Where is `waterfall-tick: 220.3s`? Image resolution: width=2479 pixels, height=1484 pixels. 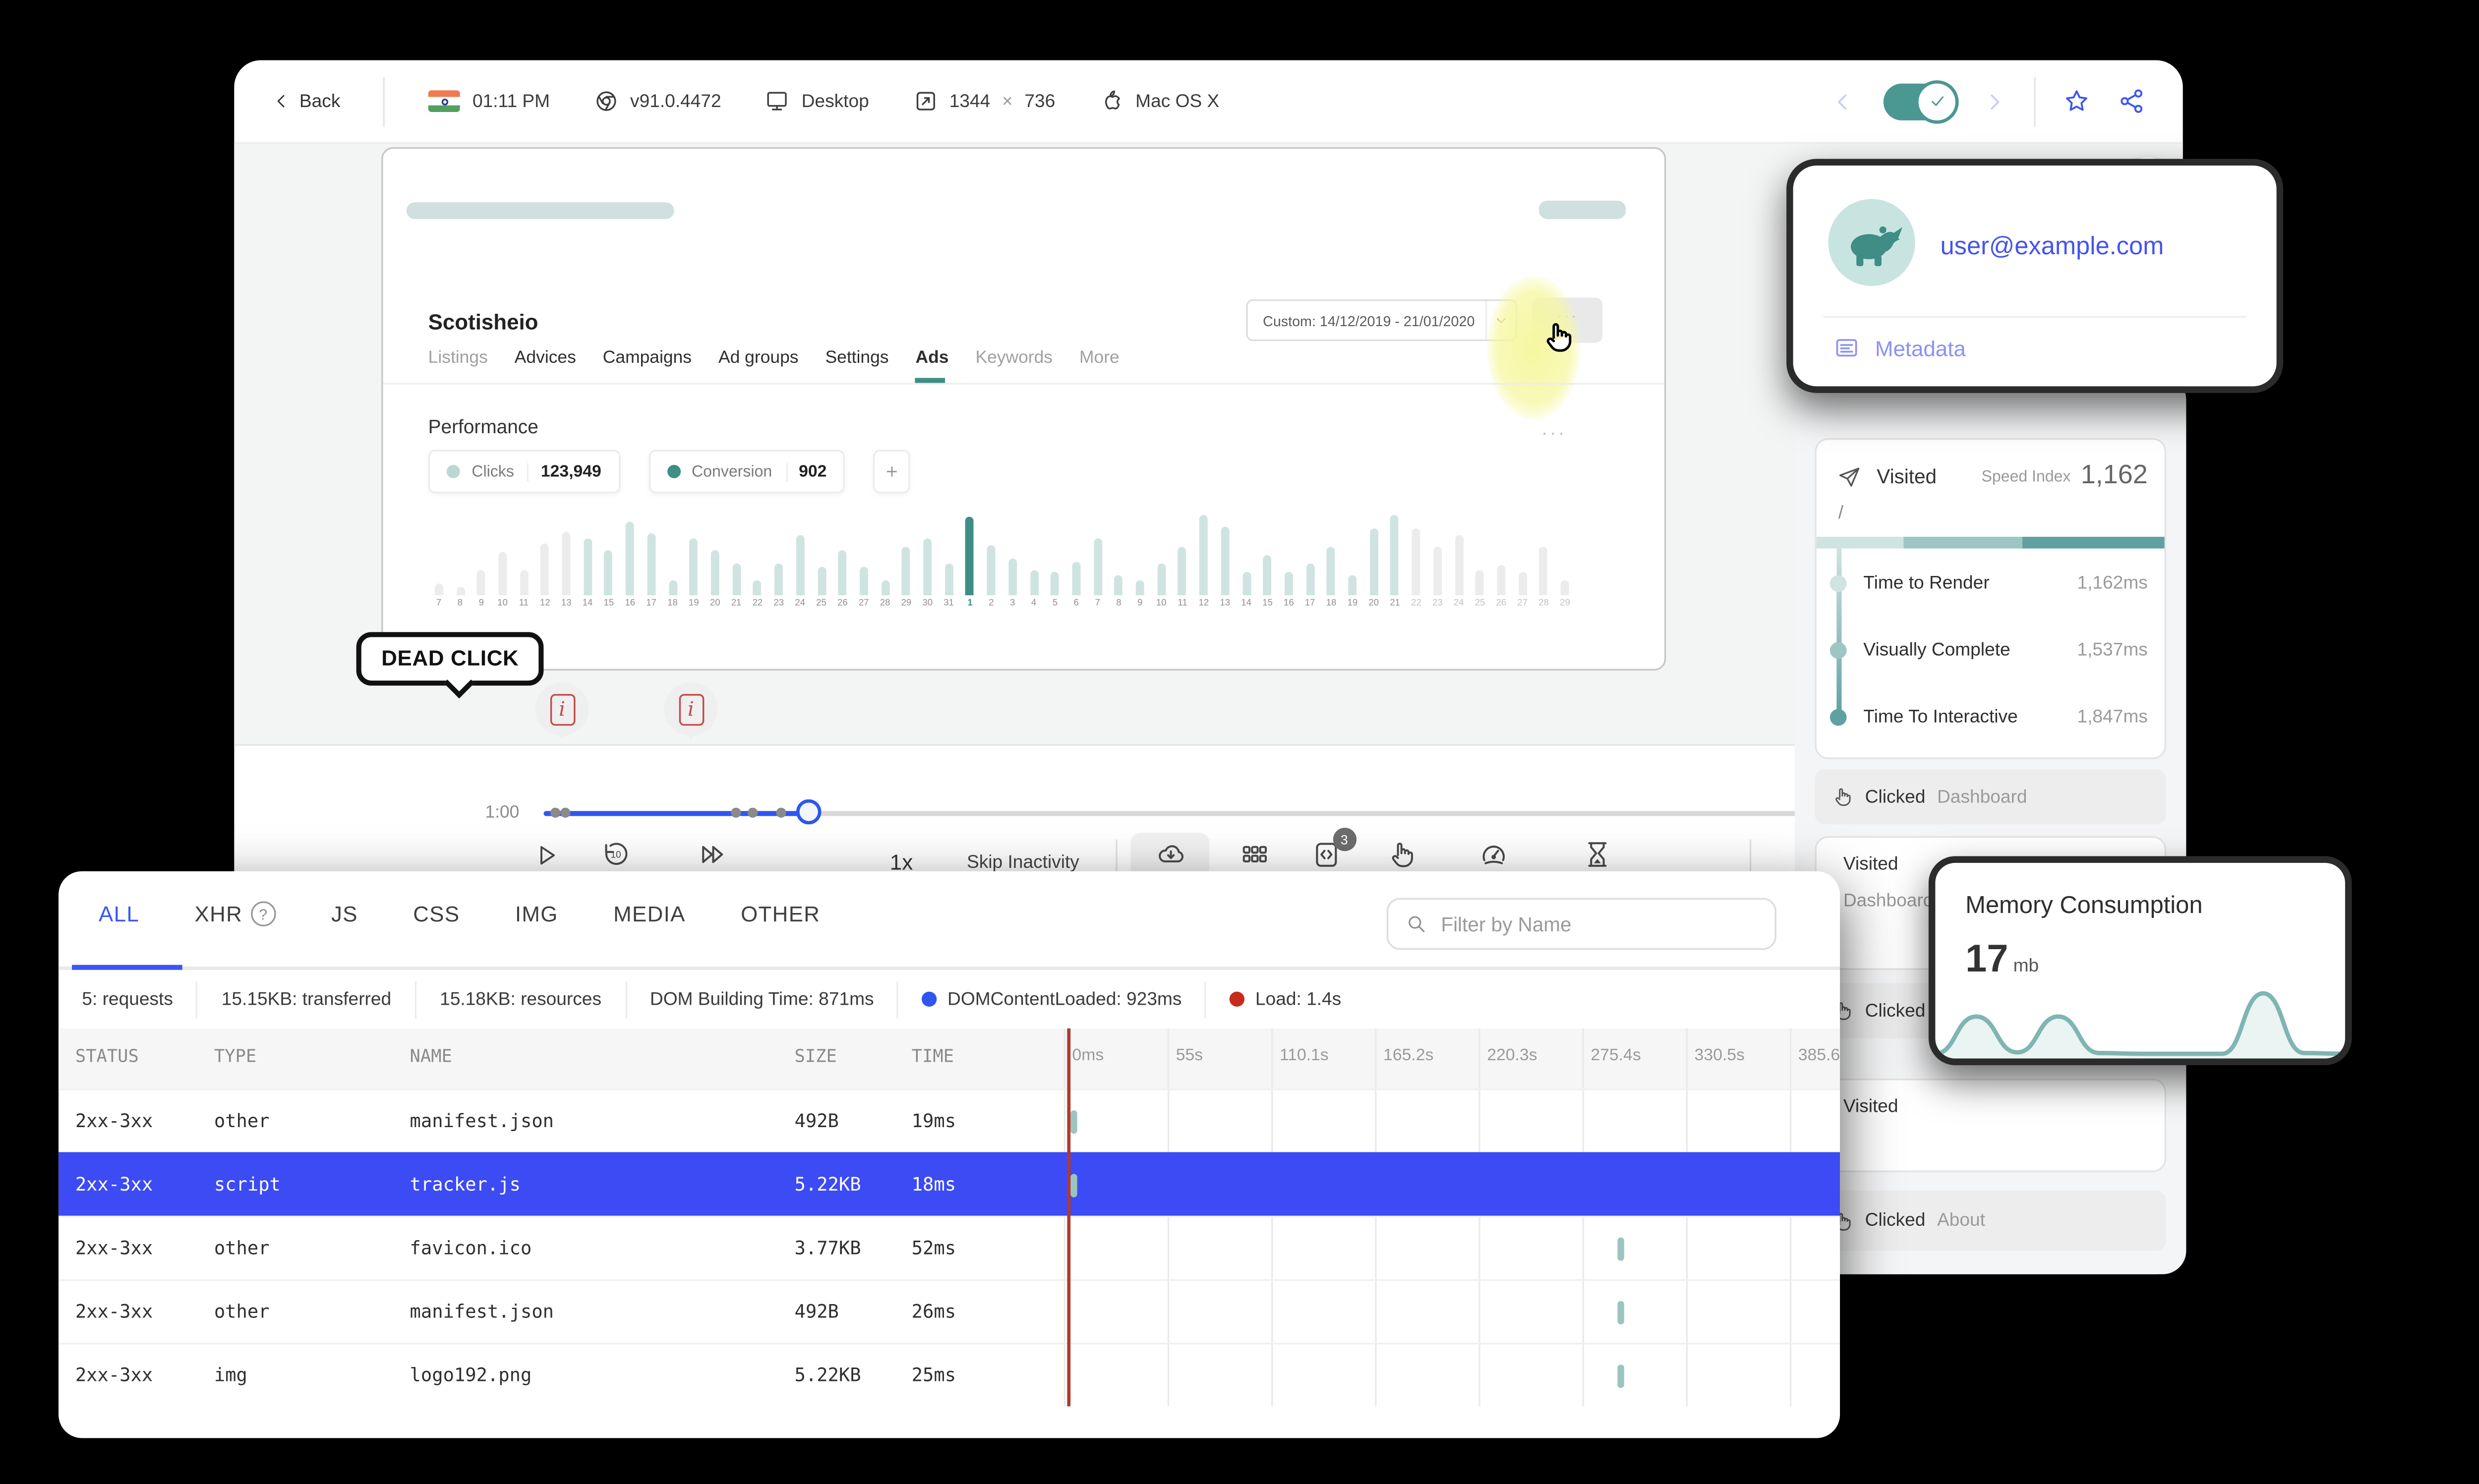
waterfall-tick: 220.3s is located at coordinates (1512, 1056).